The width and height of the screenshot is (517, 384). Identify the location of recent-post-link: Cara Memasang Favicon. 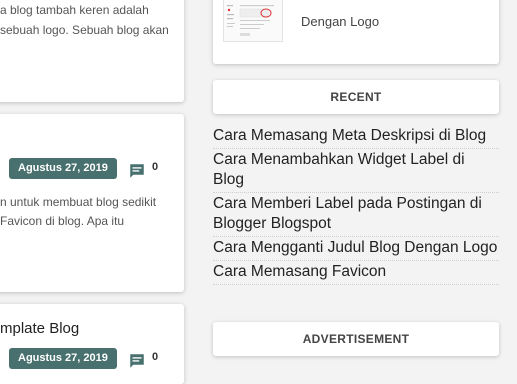
(356, 273).